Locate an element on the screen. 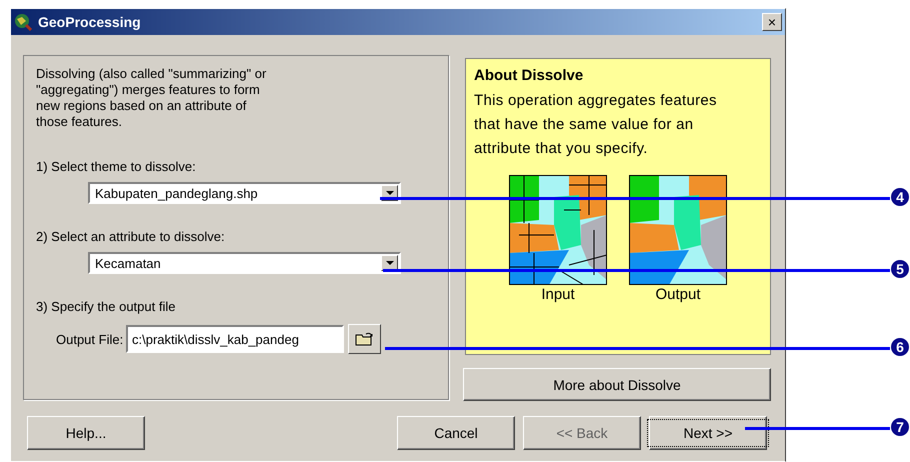 The width and height of the screenshot is (910, 462). dropdown: Kabupaten_pandeglang.shp is located at coordinates (244, 193).